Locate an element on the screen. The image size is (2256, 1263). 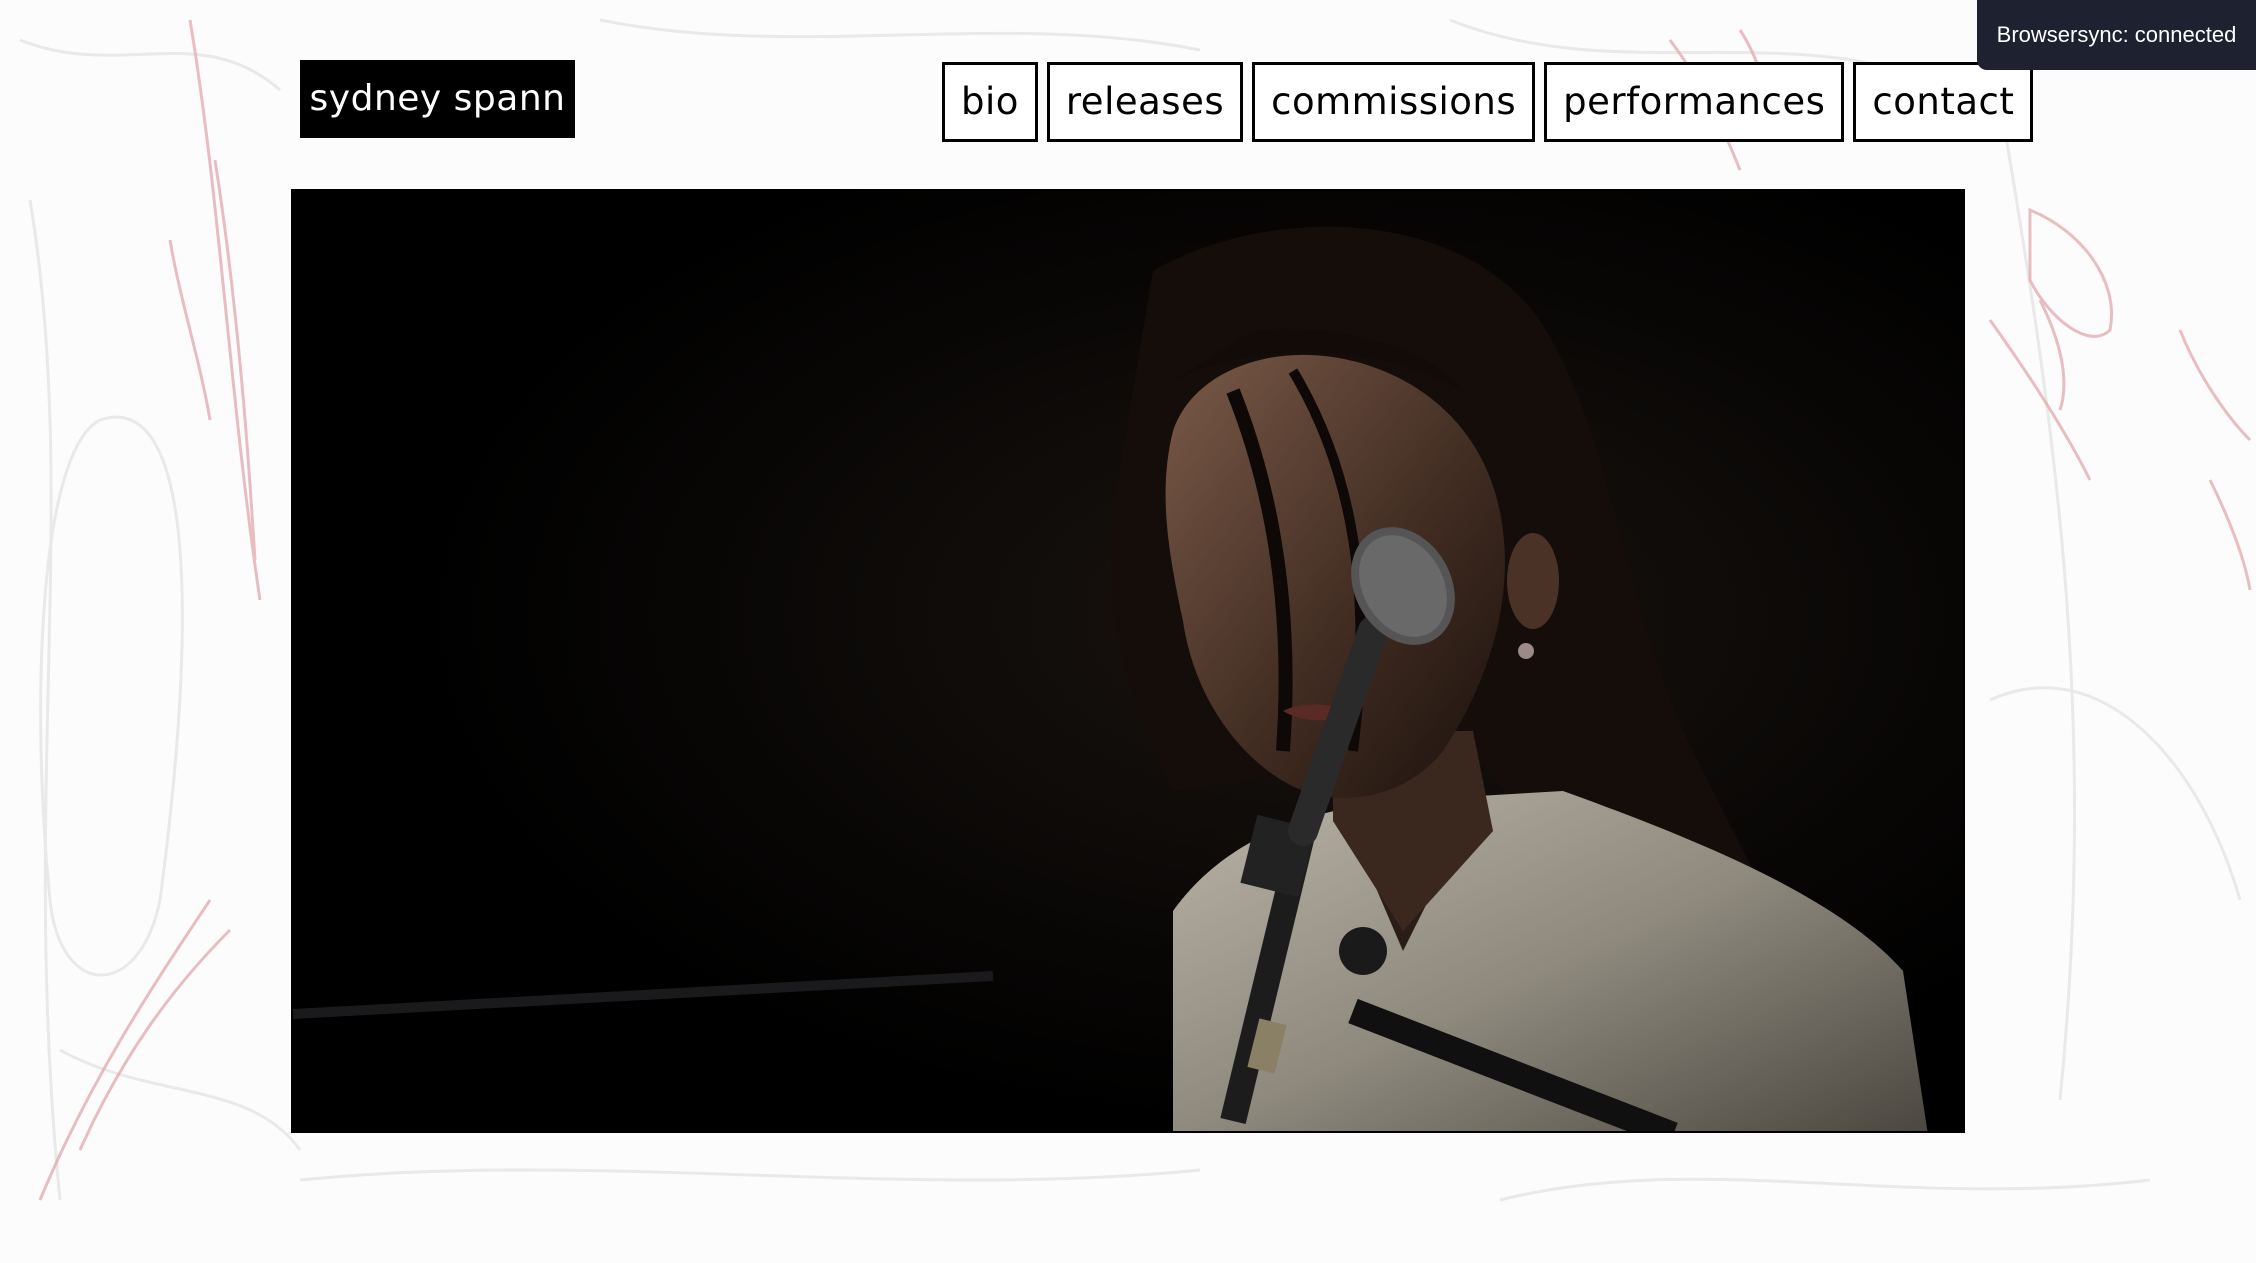
nav-performances: performances is located at coordinates (1694, 102).